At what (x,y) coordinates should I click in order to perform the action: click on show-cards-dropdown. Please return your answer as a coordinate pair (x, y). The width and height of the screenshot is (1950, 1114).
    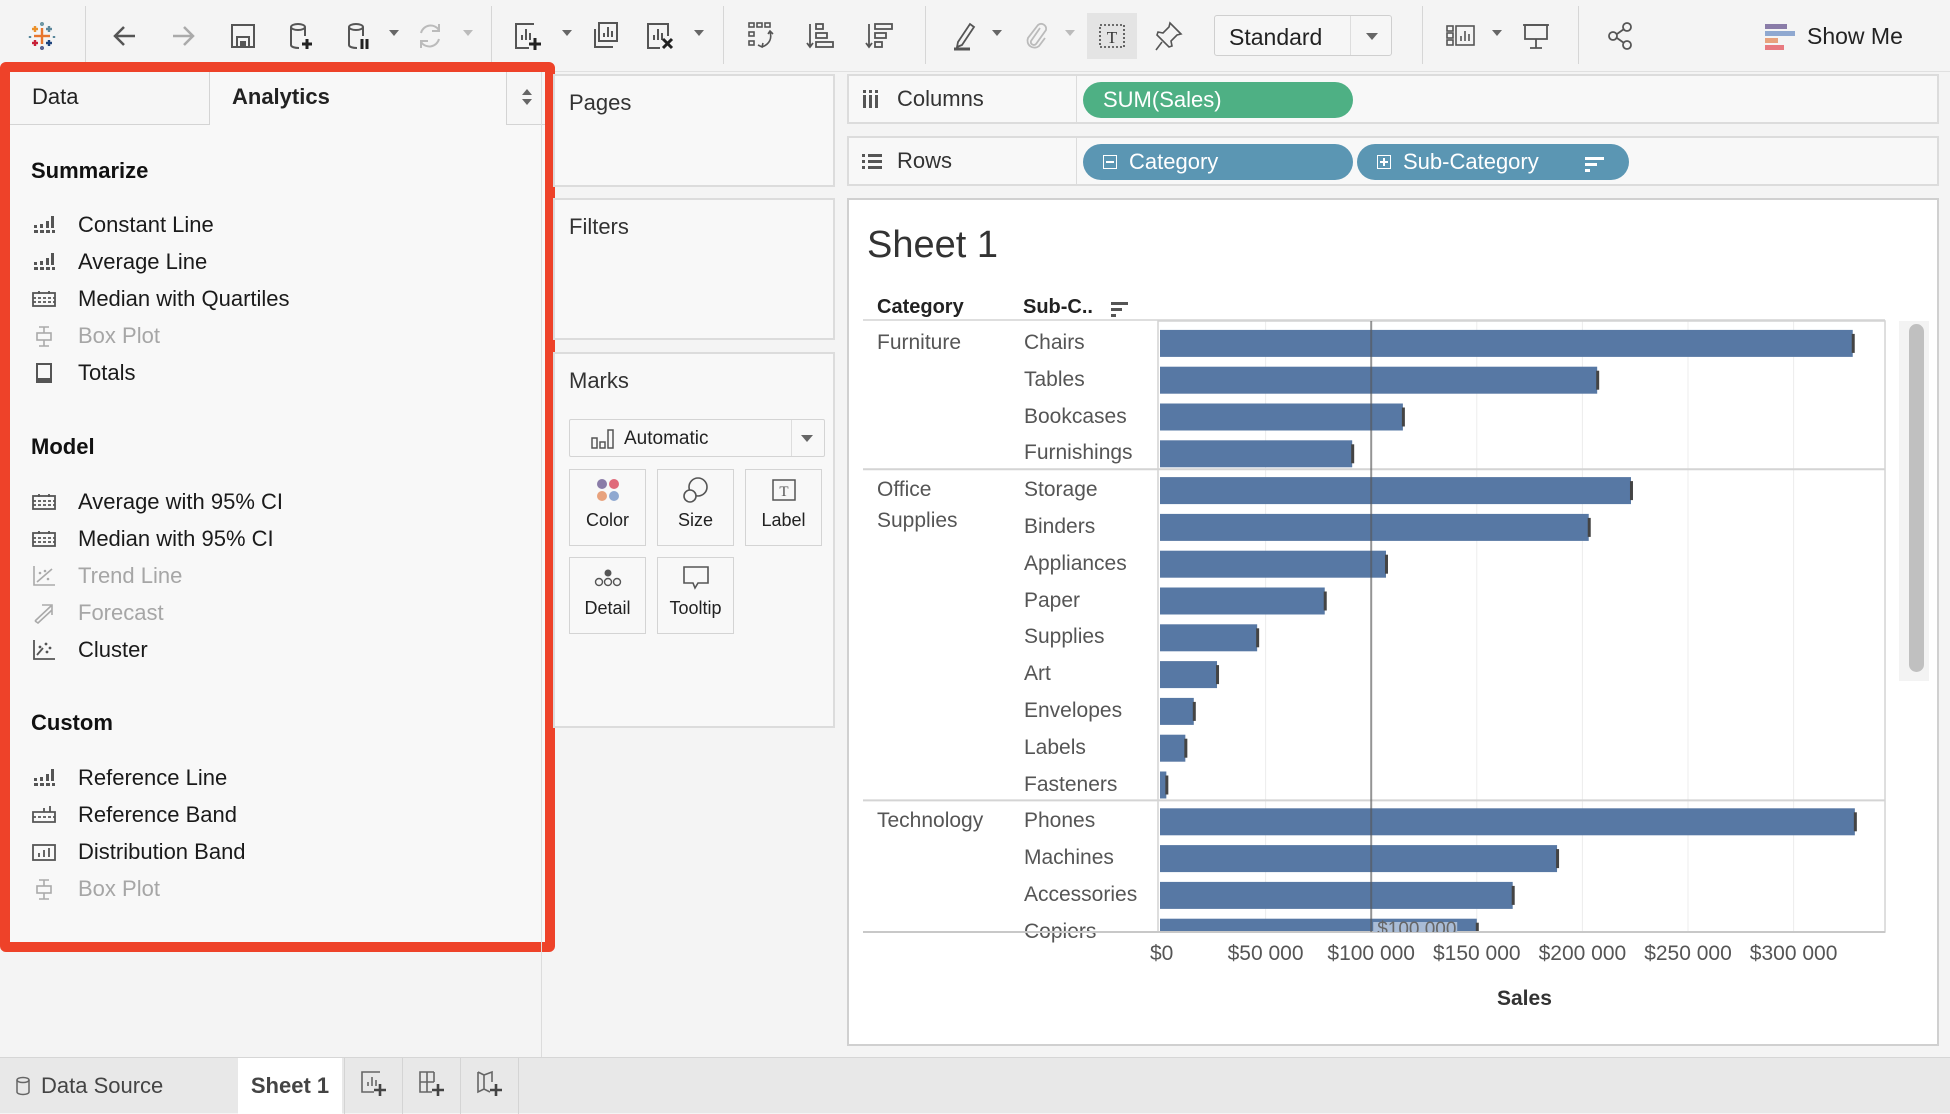
    Looking at the image, I should click on (1497, 33).